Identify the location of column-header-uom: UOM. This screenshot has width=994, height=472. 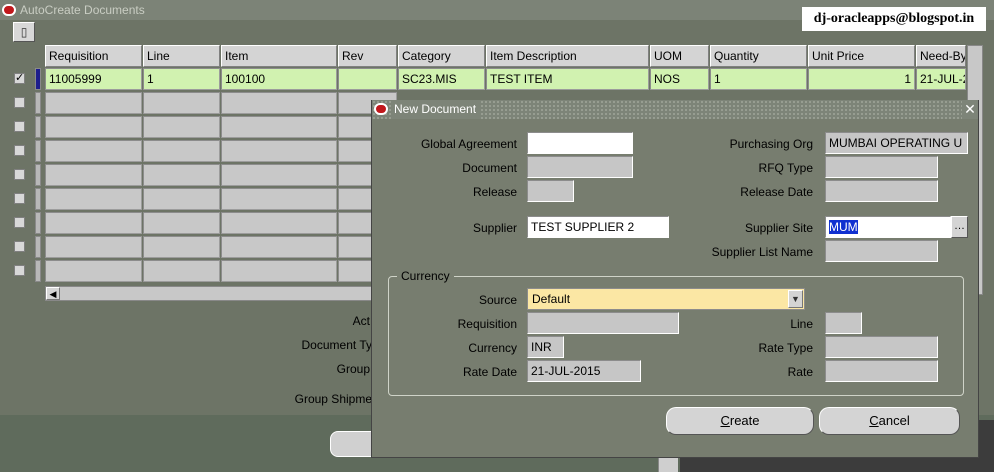
(679, 56).